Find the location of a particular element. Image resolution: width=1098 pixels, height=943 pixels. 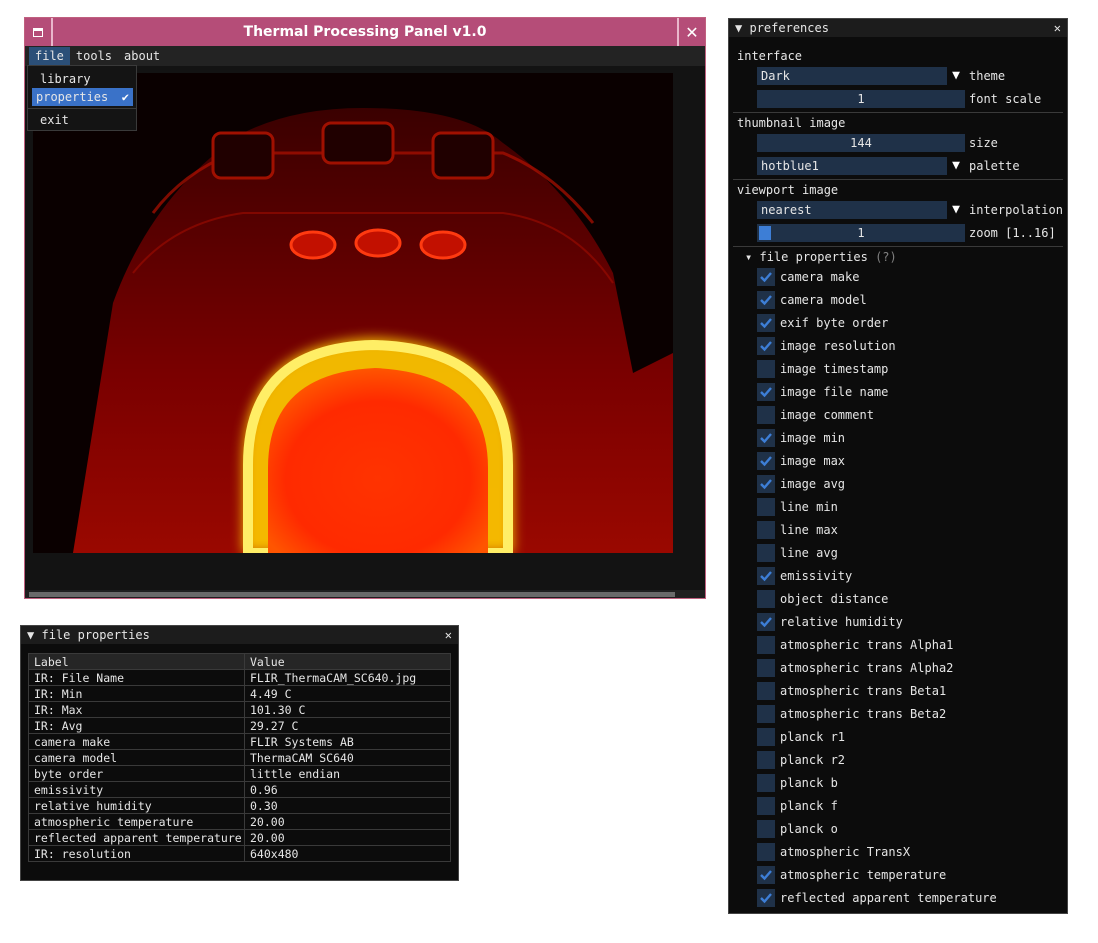

checkbox-row: relative humidity is located at coordinates (830, 622).